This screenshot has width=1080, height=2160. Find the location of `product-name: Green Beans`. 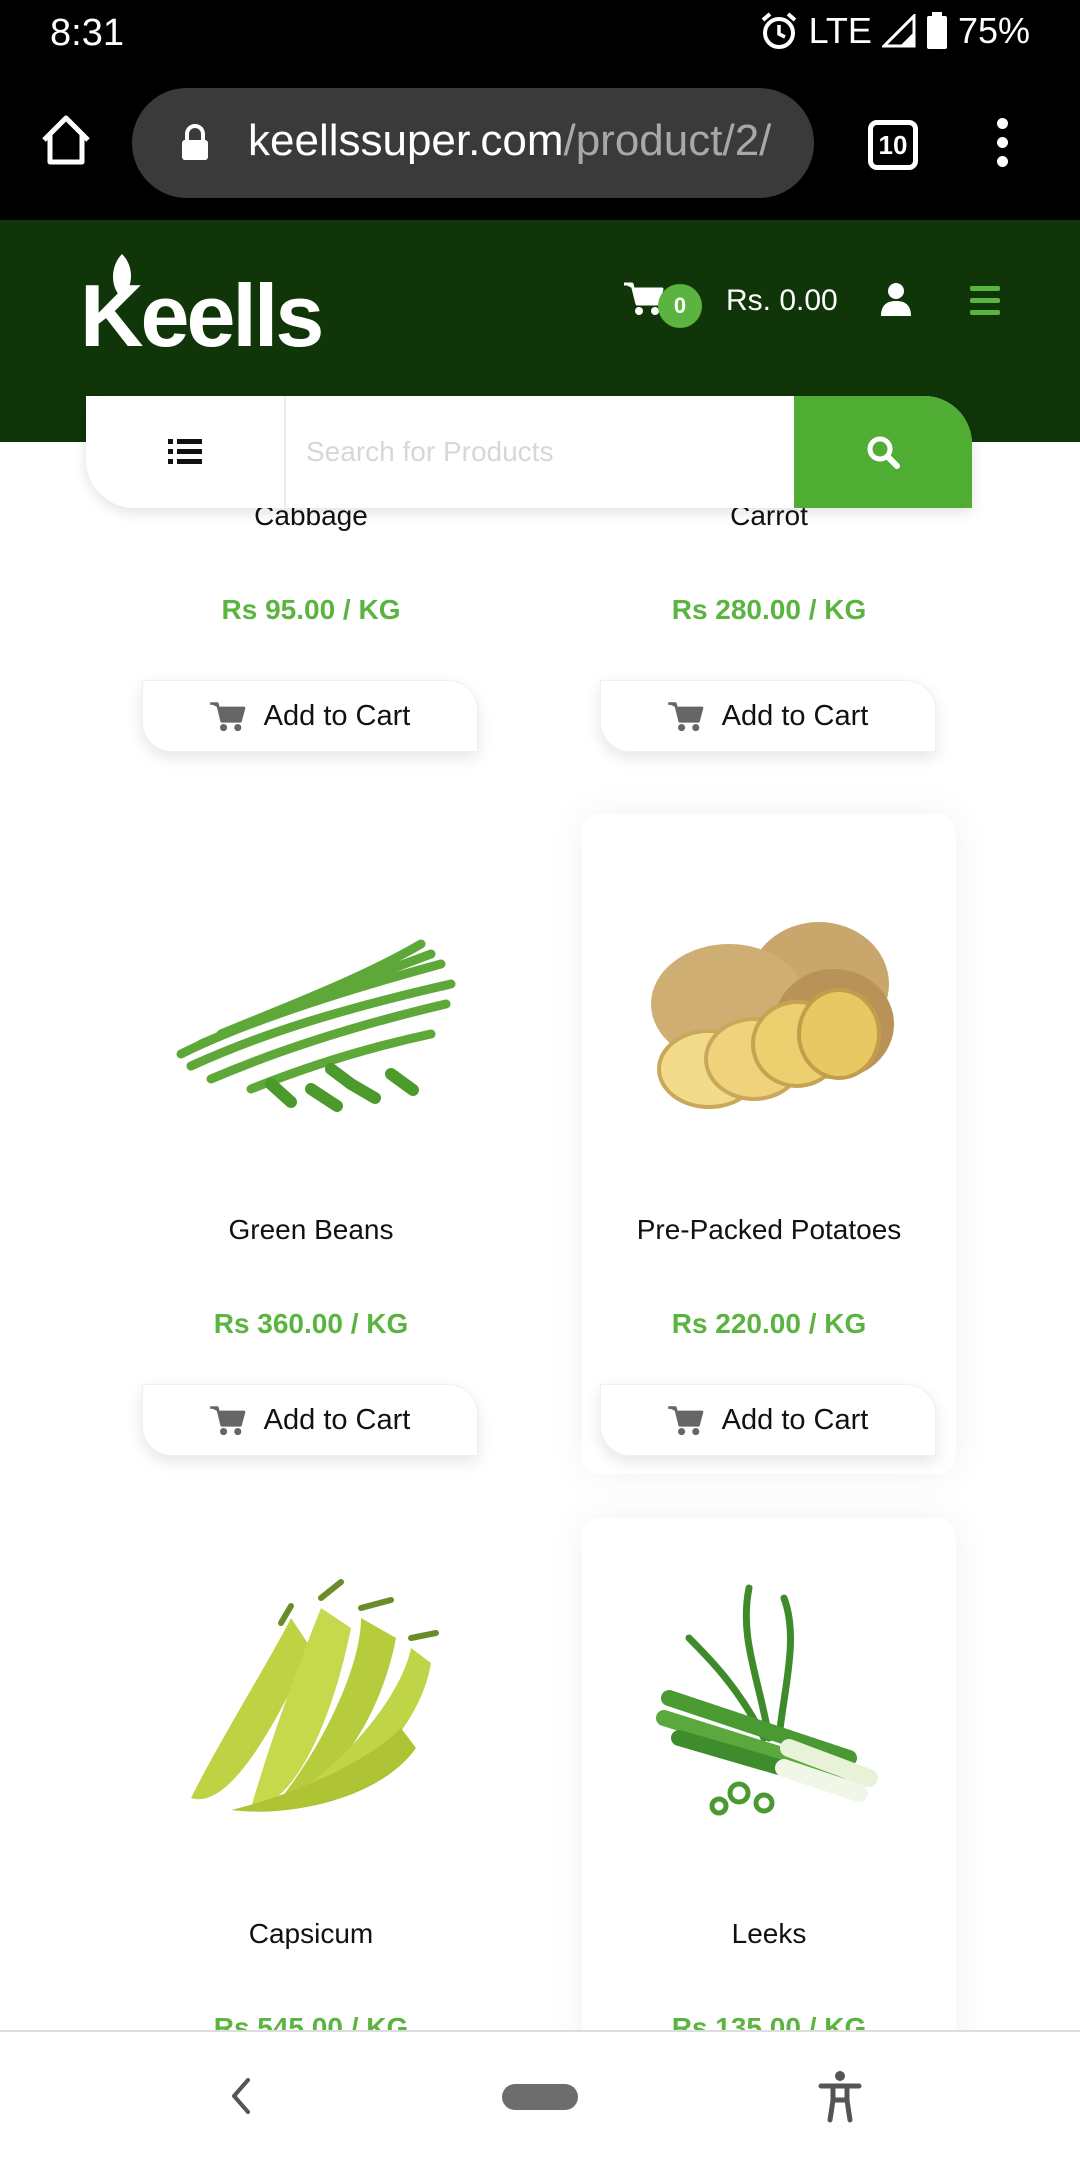

product-name: Green Beans is located at coordinates (311, 1230).